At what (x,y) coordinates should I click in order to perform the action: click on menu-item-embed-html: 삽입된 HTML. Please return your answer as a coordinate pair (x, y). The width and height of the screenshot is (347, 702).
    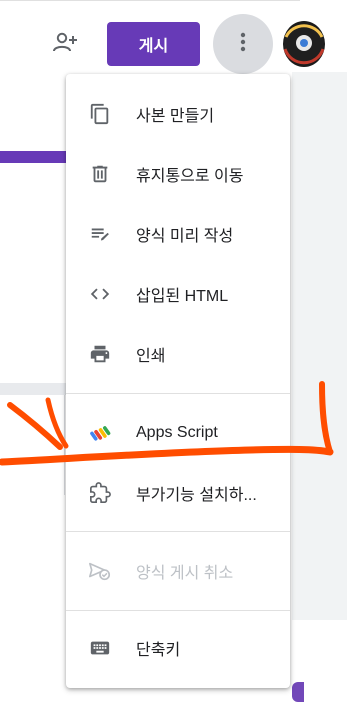
    Looking at the image, I should click on (178, 294).